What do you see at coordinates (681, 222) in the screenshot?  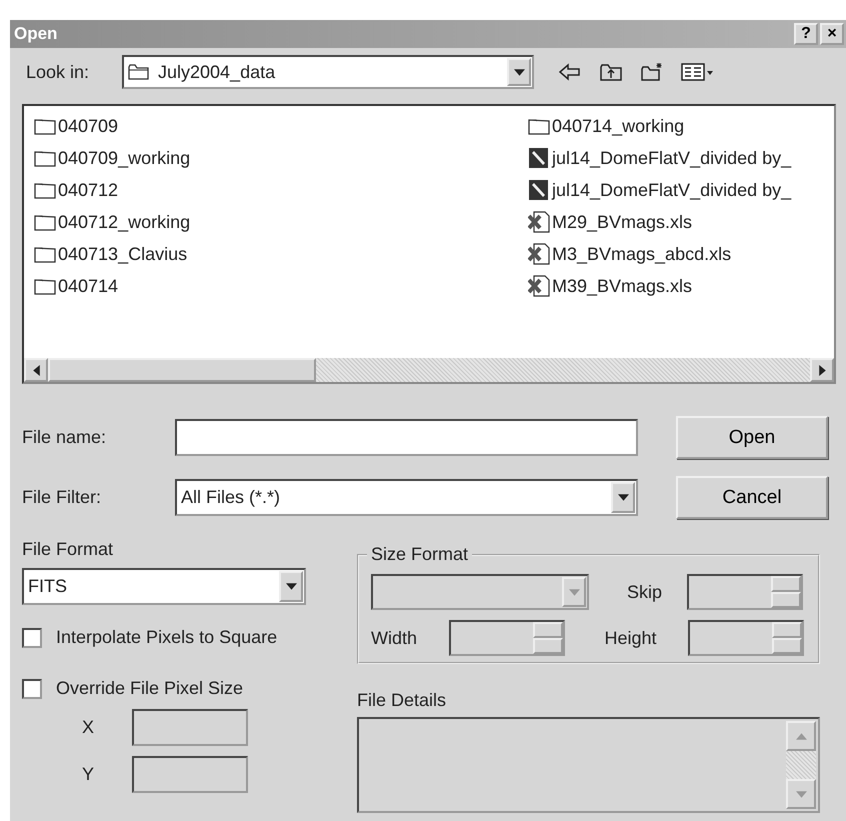 I see `file-item: M29_BVmags.xls` at bounding box center [681, 222].